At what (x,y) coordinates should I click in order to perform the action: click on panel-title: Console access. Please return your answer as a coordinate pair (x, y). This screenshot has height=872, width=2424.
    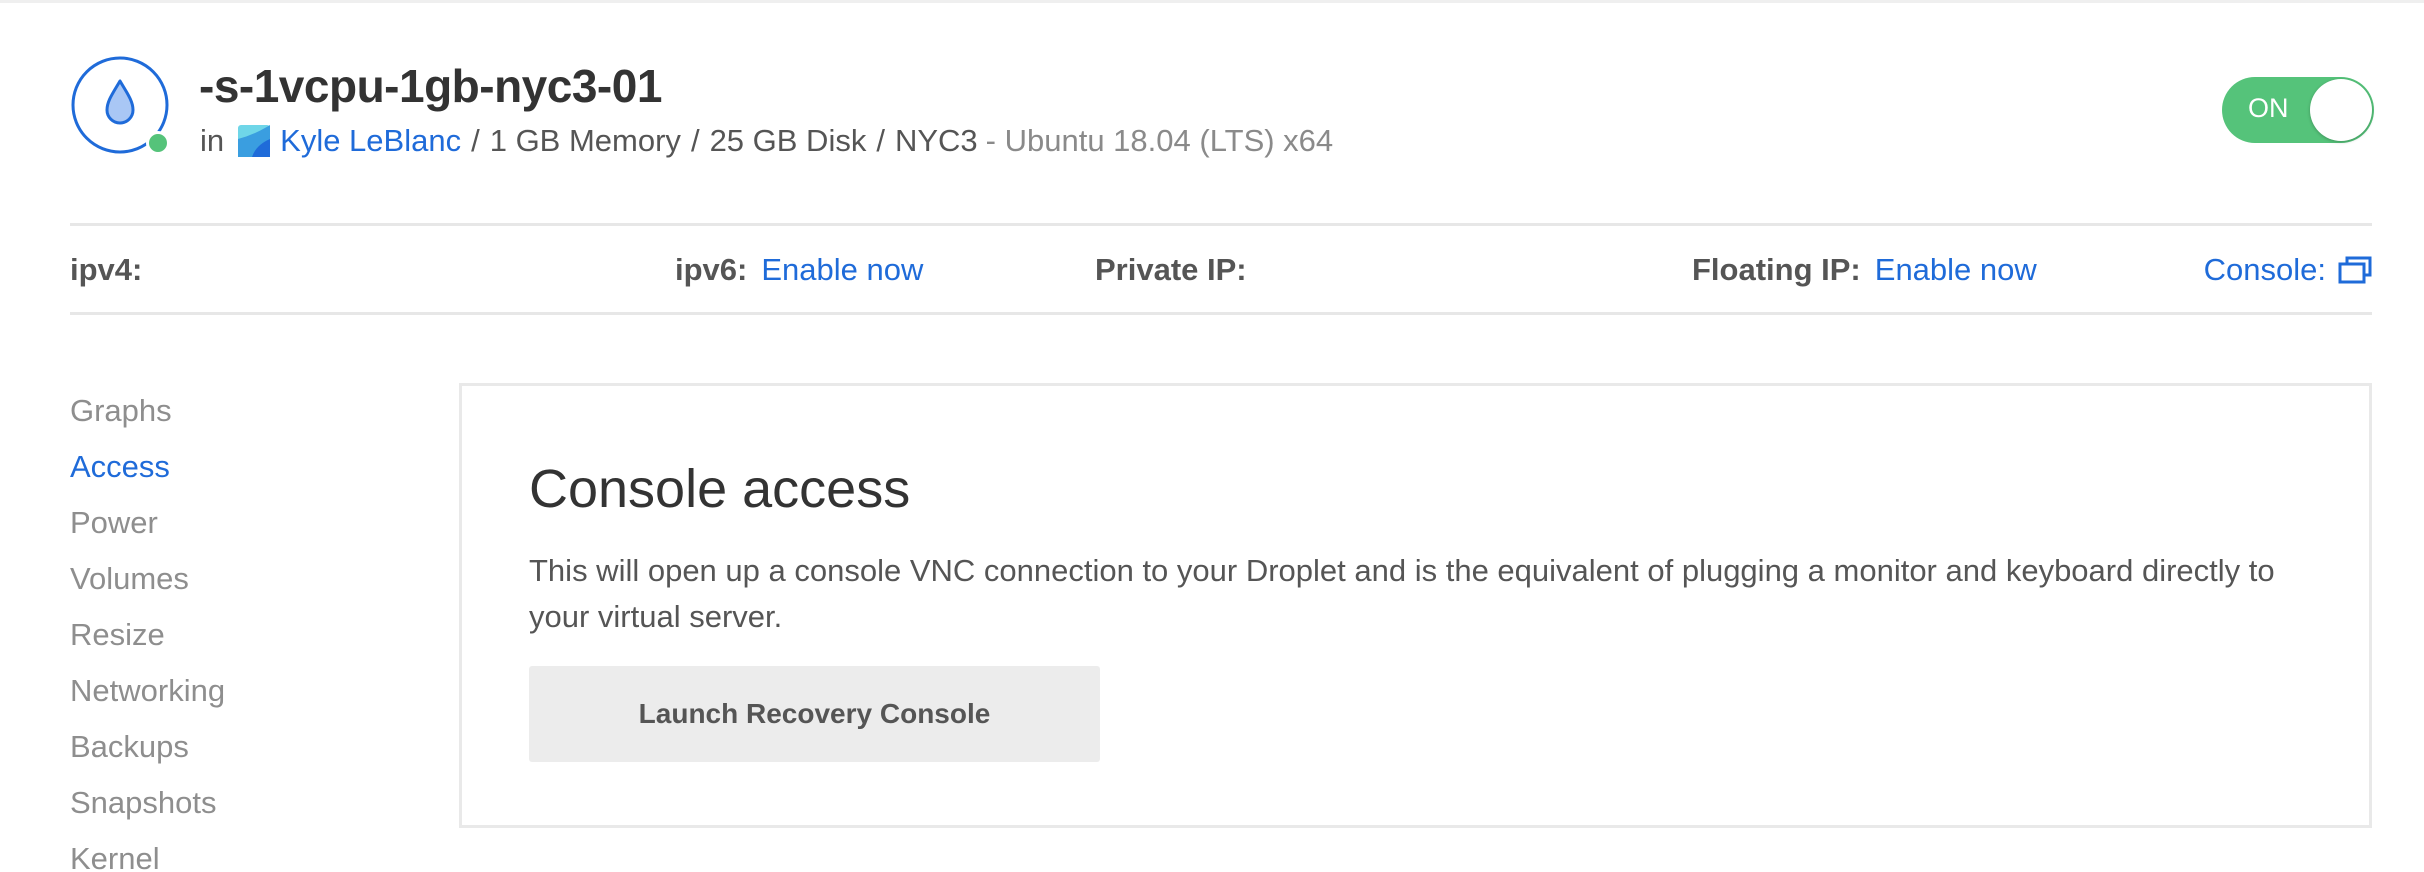
    Looking at the image, I should click on (720, 489).